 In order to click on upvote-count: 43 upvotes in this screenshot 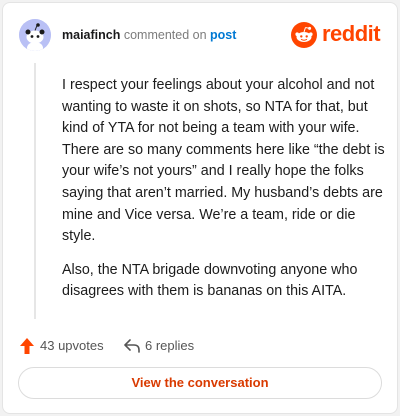, I will do `click(72, 345)`.